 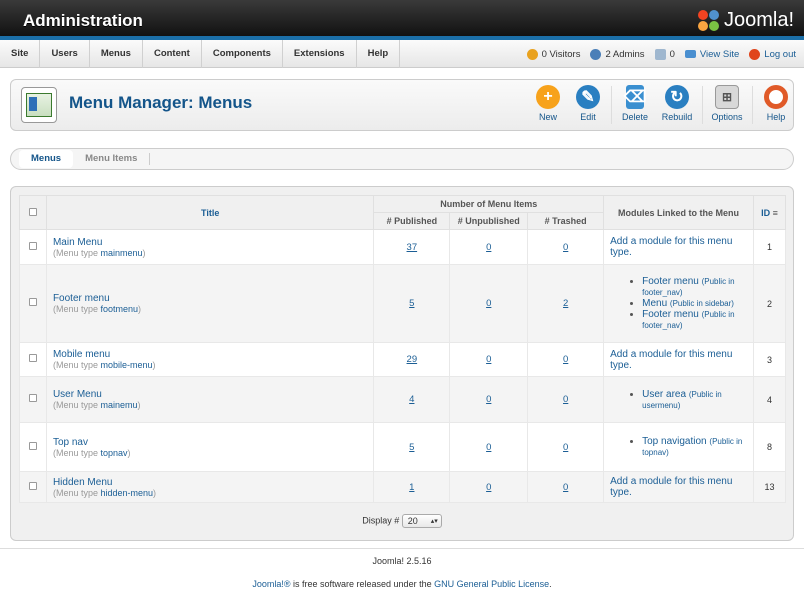 I want to click on menu-content: Content, so click(x=172, y=53).